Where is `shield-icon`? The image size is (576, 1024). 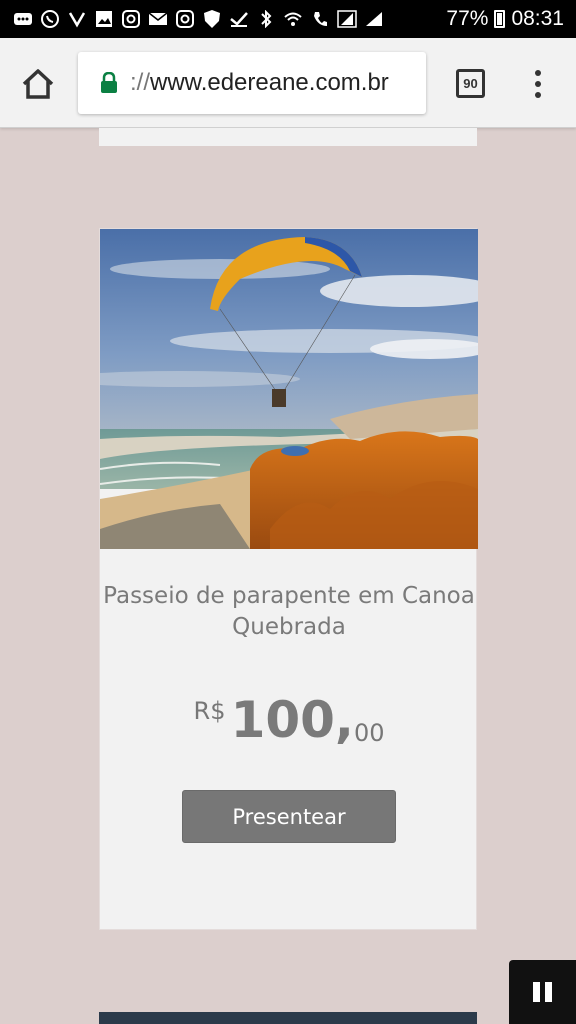
shield-icon is located at coordinates (212, 19).